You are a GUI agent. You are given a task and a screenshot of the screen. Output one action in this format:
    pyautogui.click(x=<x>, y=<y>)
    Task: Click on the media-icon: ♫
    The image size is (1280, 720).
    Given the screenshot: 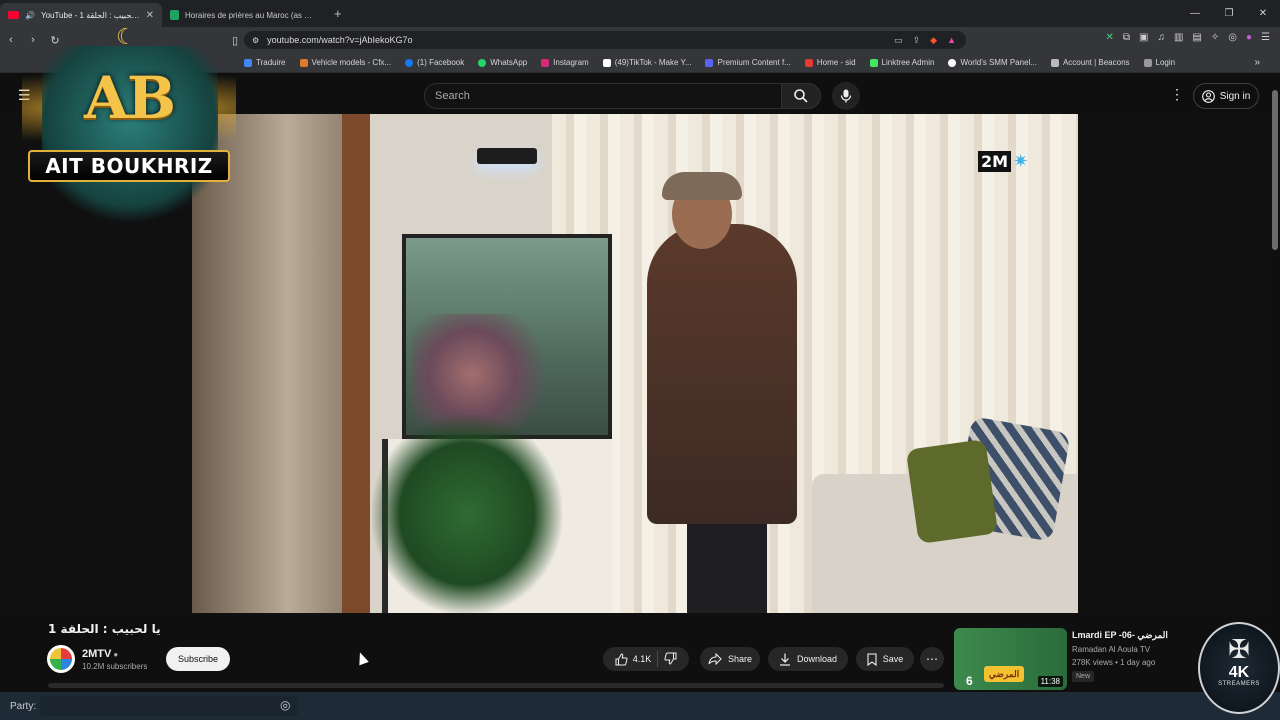 What is the action you would take?
    pyautogui.click(x=1161, y=37)
    